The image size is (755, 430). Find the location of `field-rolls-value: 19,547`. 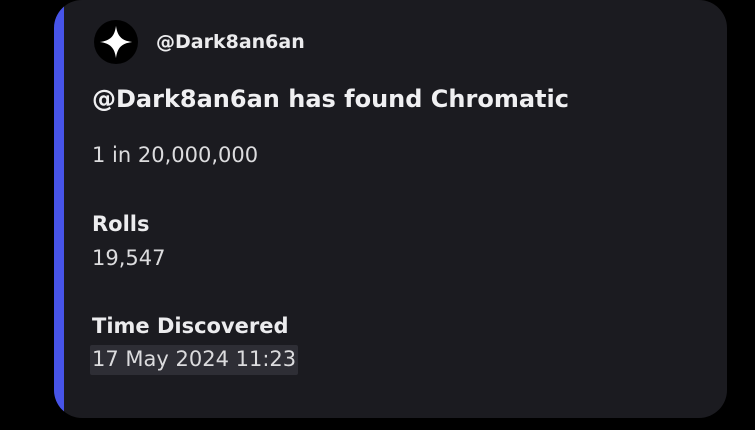

field-rolls-value: 19,547 is located at coordinates (129, 258).